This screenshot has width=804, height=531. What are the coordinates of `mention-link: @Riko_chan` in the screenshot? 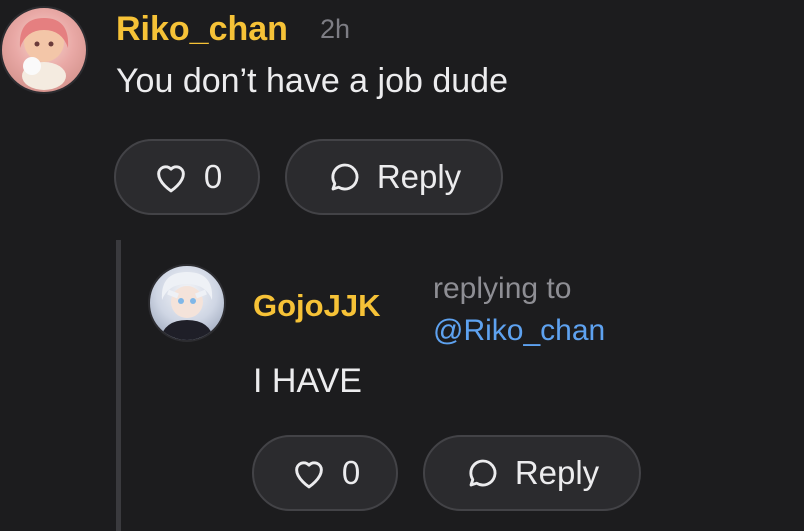 It's located at (519, 331).